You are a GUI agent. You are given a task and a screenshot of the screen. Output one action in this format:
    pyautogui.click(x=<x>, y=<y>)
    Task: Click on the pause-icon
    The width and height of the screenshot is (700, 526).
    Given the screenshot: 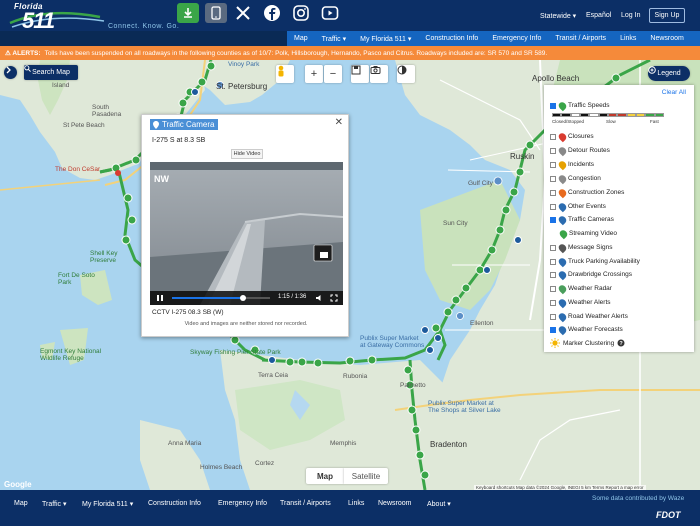 What is the action you would take?
    pyautogui.click(x=160, y=298)
    